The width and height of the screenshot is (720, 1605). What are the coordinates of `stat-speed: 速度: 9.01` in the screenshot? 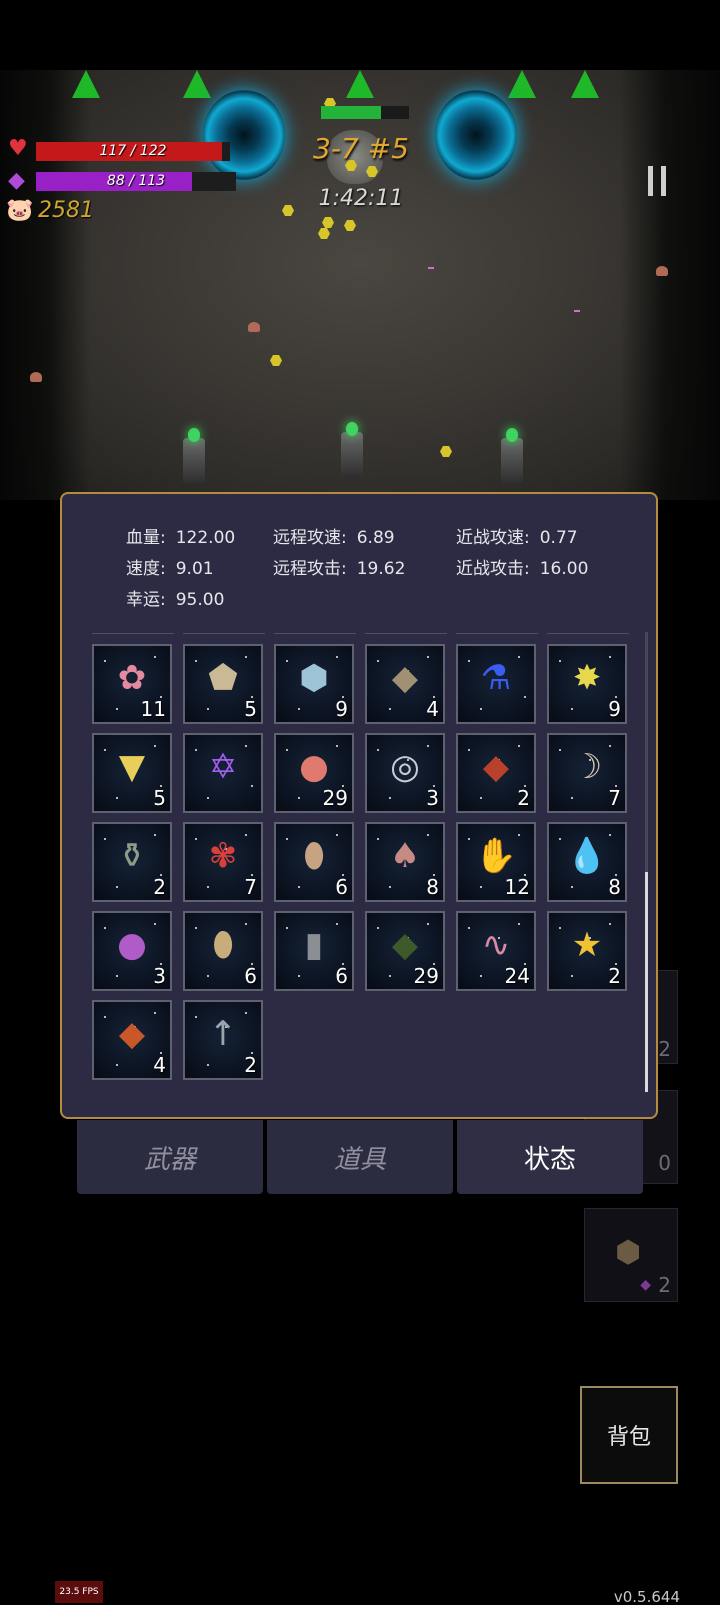 It's located at (170, 569).